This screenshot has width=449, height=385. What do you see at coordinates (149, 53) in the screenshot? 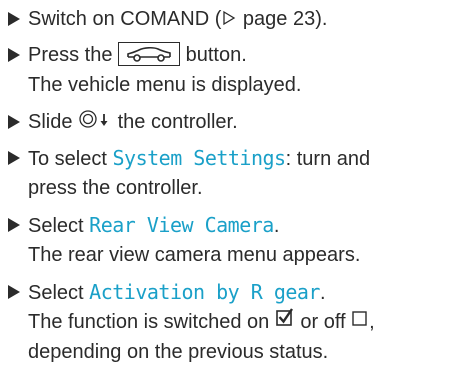
I see `vehicle-car-icon` at bounding box center [149, 53].